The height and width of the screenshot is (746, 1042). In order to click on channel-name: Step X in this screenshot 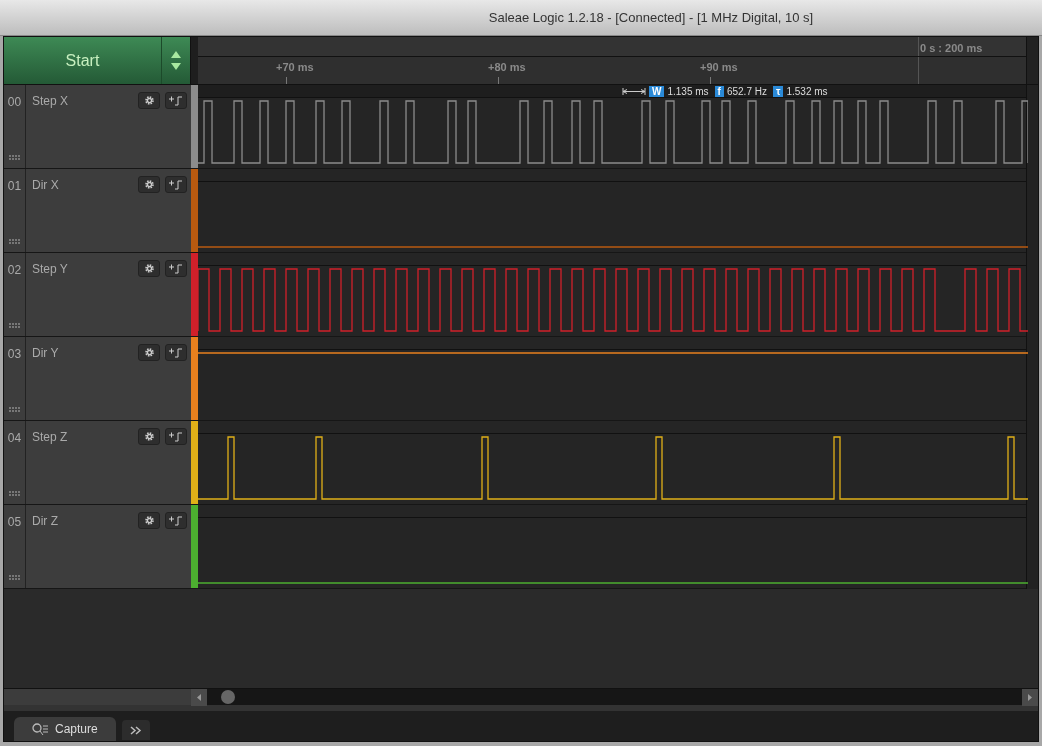, I will do `click(82, 101)`.